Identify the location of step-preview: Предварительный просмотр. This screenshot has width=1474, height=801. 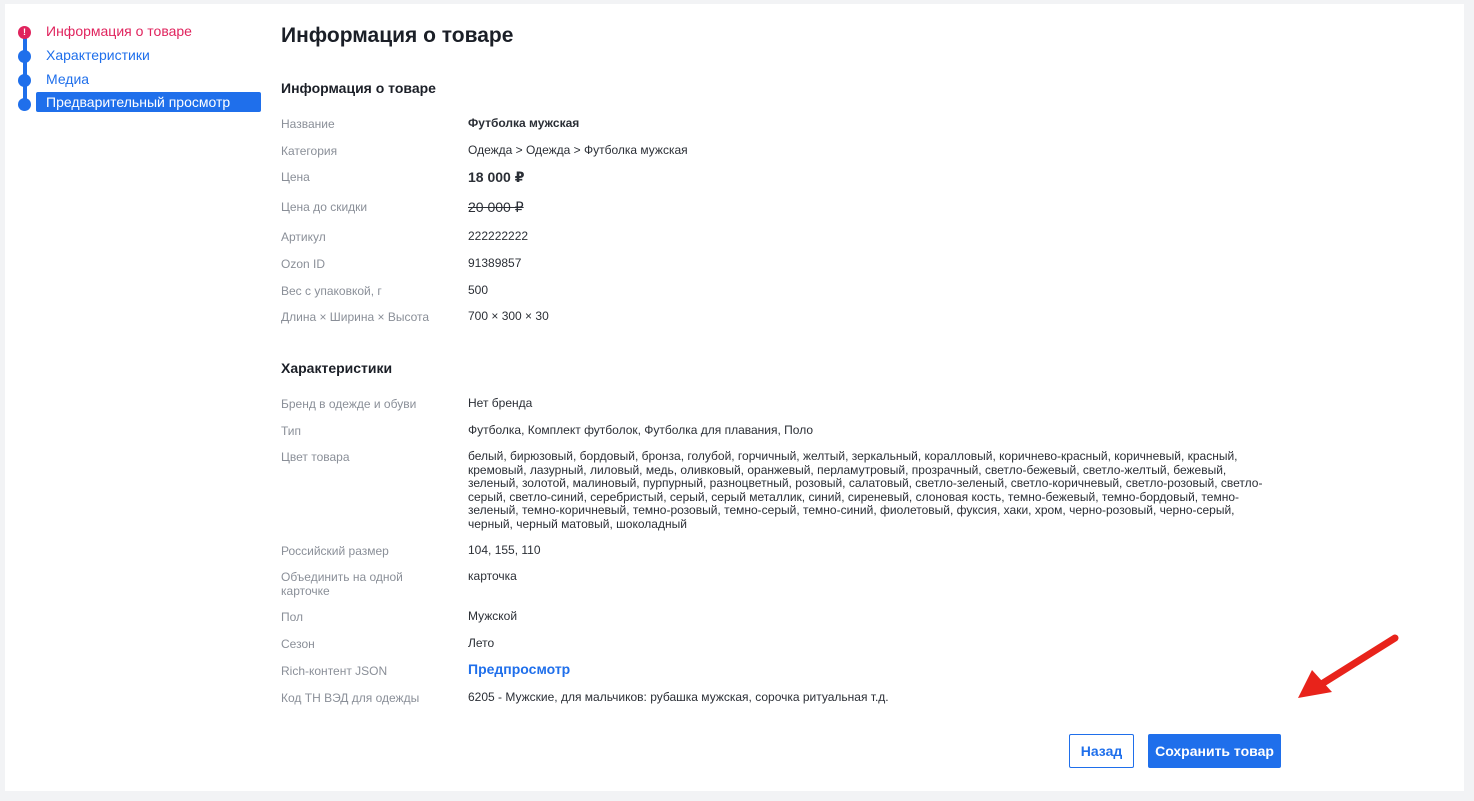
(140, 103).